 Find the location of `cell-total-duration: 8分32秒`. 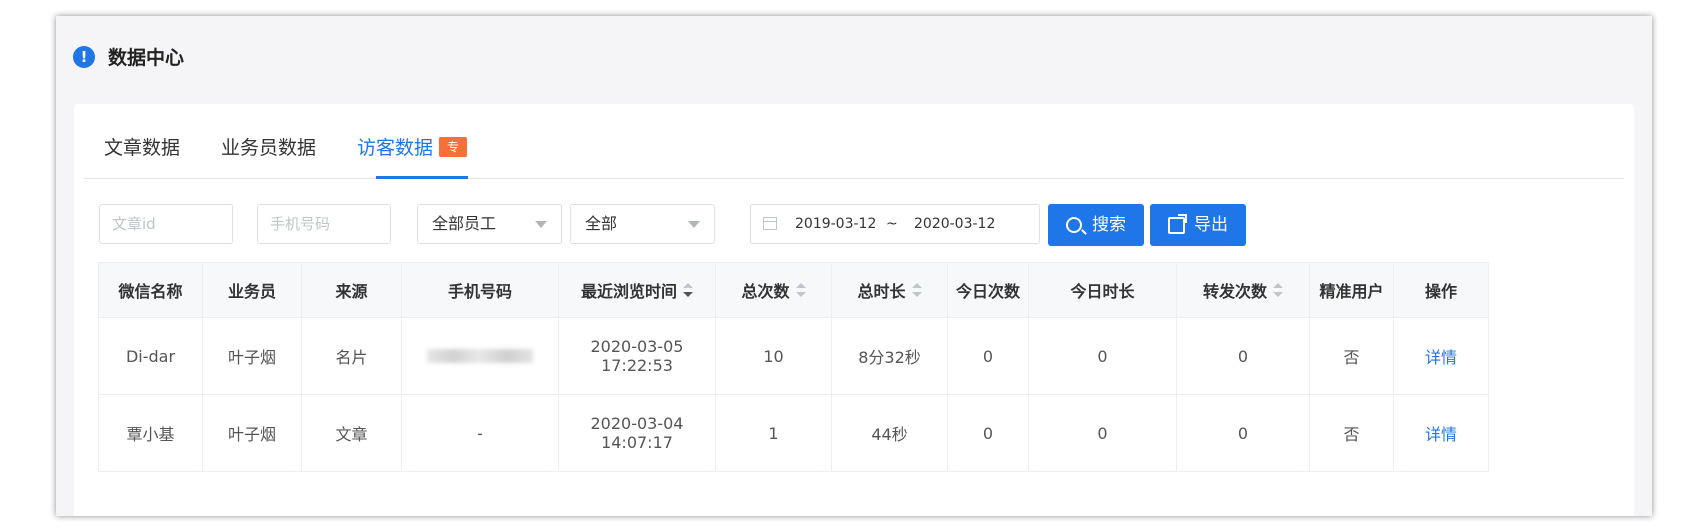

cell-total-duration: 8分32秒 is located at coordinates (890, 356).